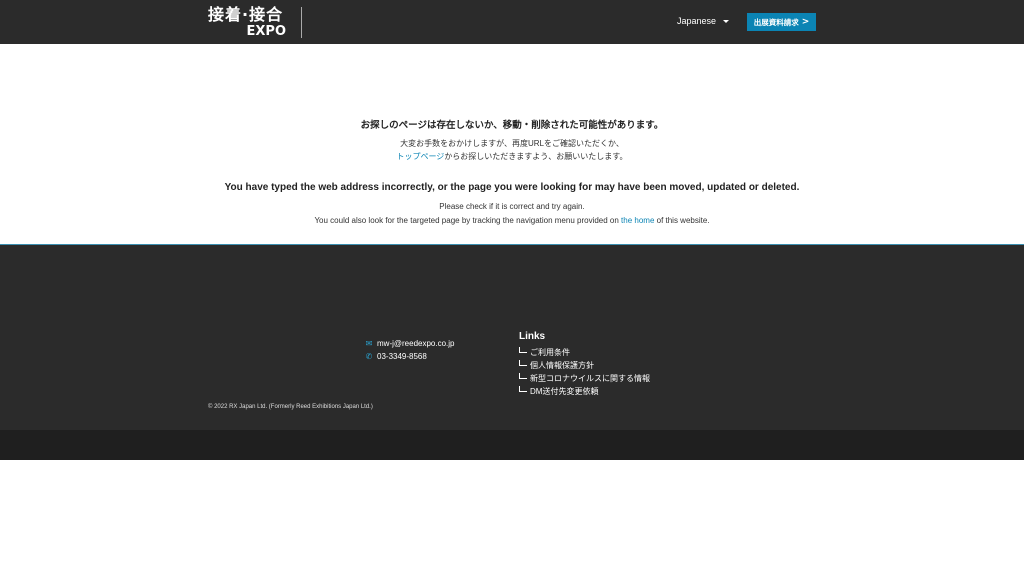  What do you see at coordinates (532, 336) in the screenshot?
I see `links-heading: Links` at bounding box center [532, 336].